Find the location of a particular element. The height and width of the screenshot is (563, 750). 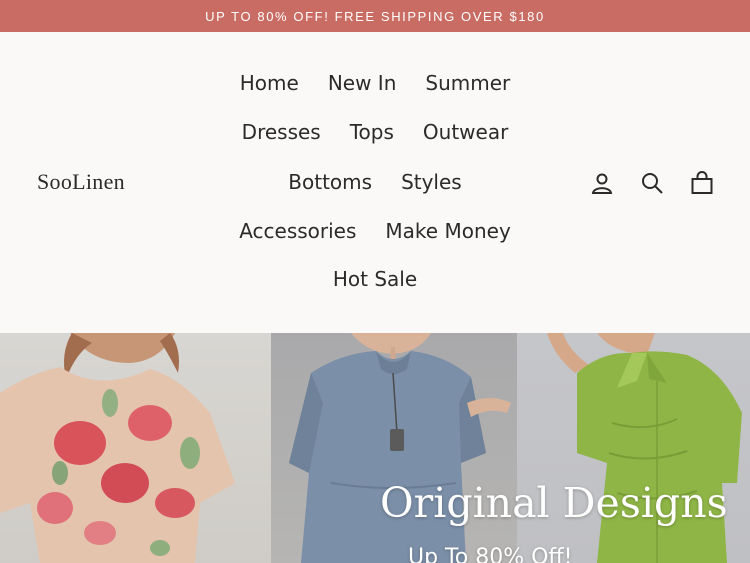

nav-row: Hot Sale is located at coordinates (375, 279).